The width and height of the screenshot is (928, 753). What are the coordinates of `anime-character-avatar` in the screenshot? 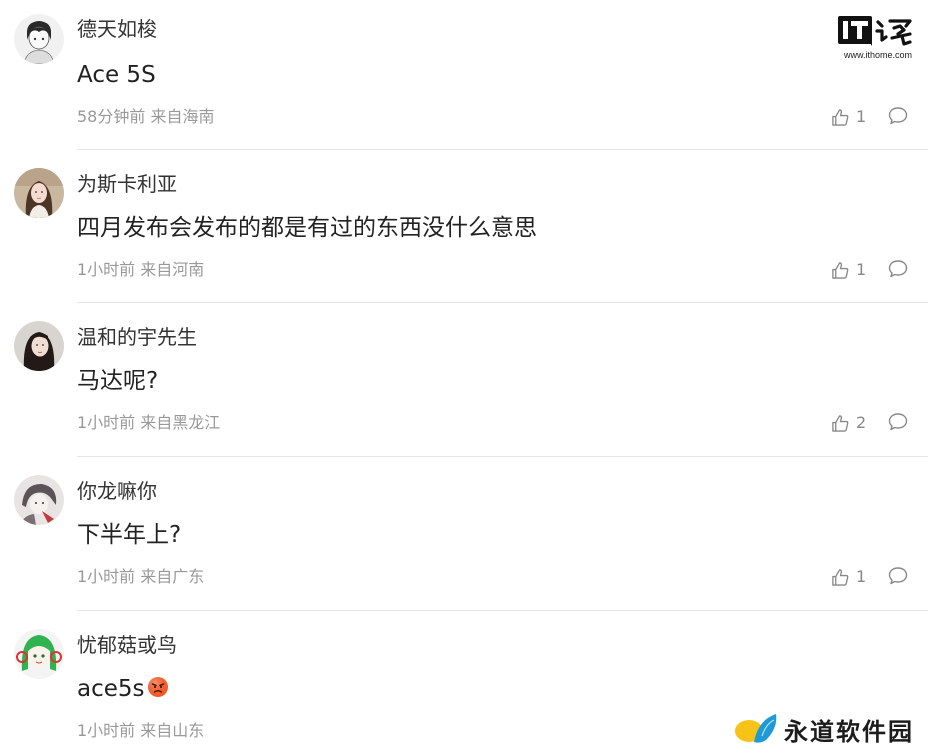 It's located at (39, 500).